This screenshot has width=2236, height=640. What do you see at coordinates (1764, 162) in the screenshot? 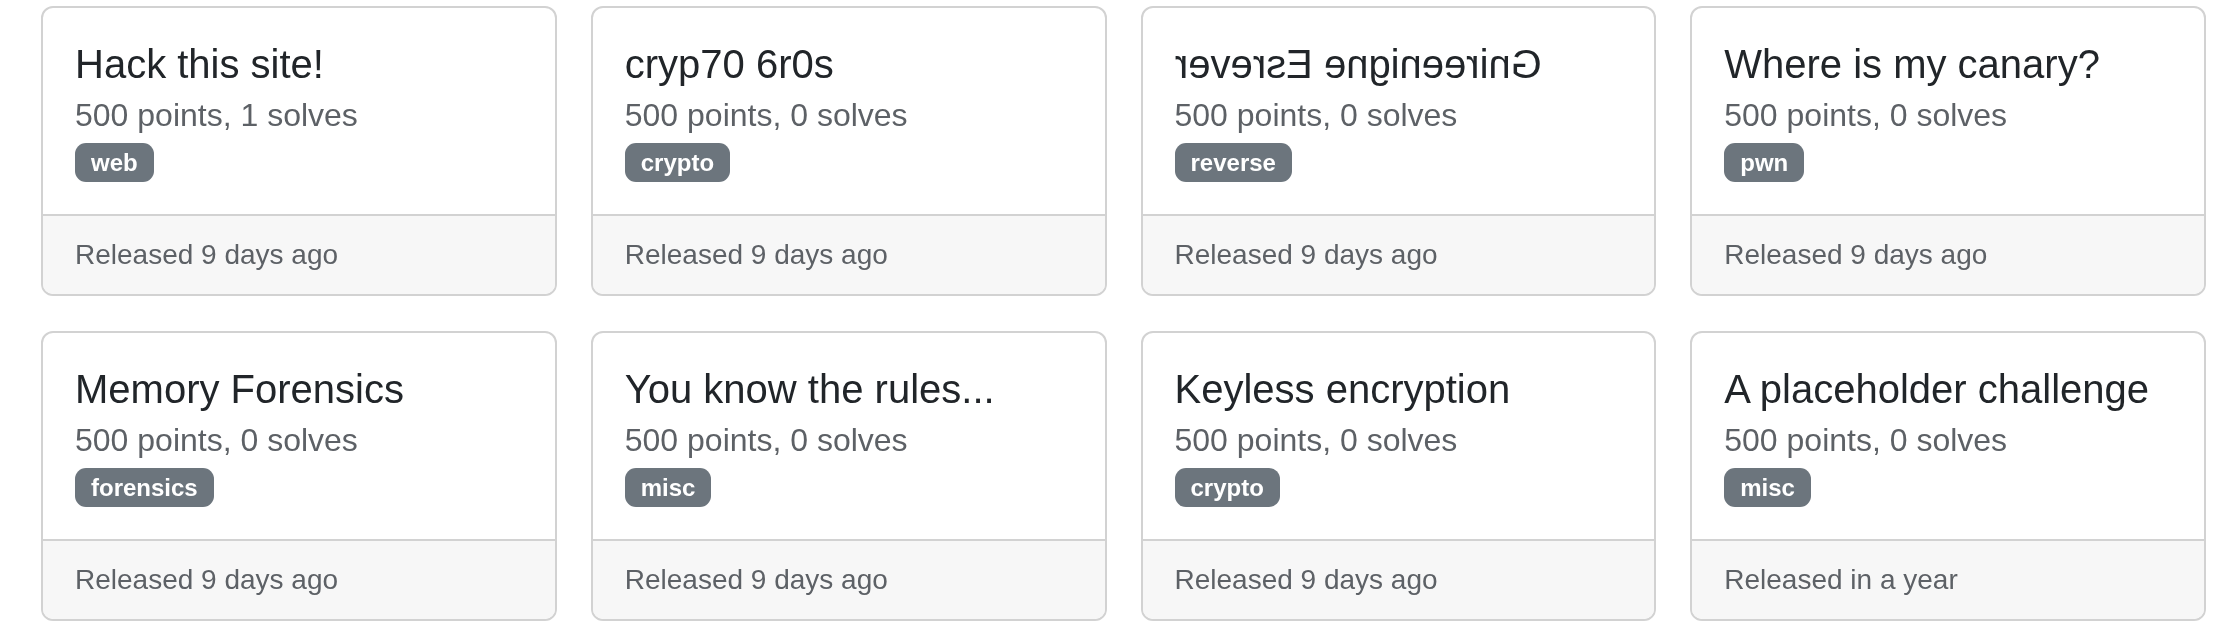
I see `category-tag: pwn` at bounding box center [1764, 162].